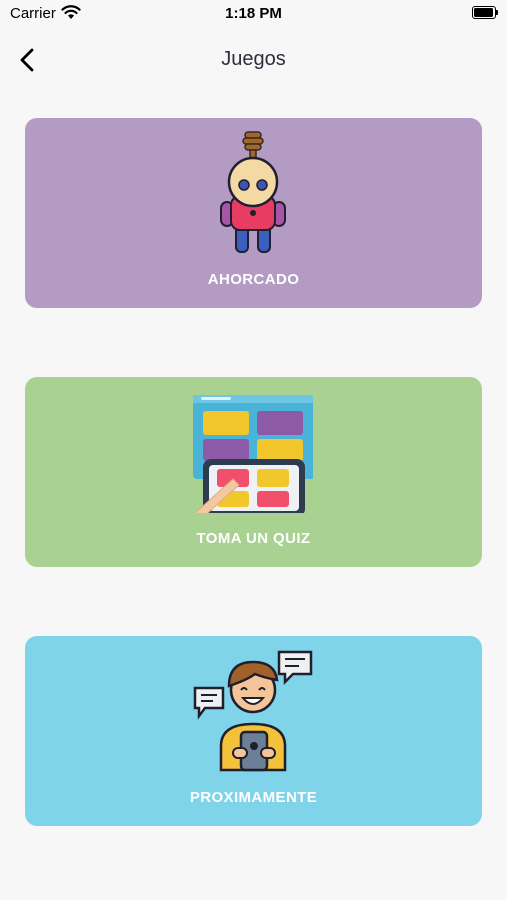 The width and height of the screenshot is (507, 900). Describe the element at coordinates (253, 279) in the screenshot. I see `card-label: AHORCADO` at that location.